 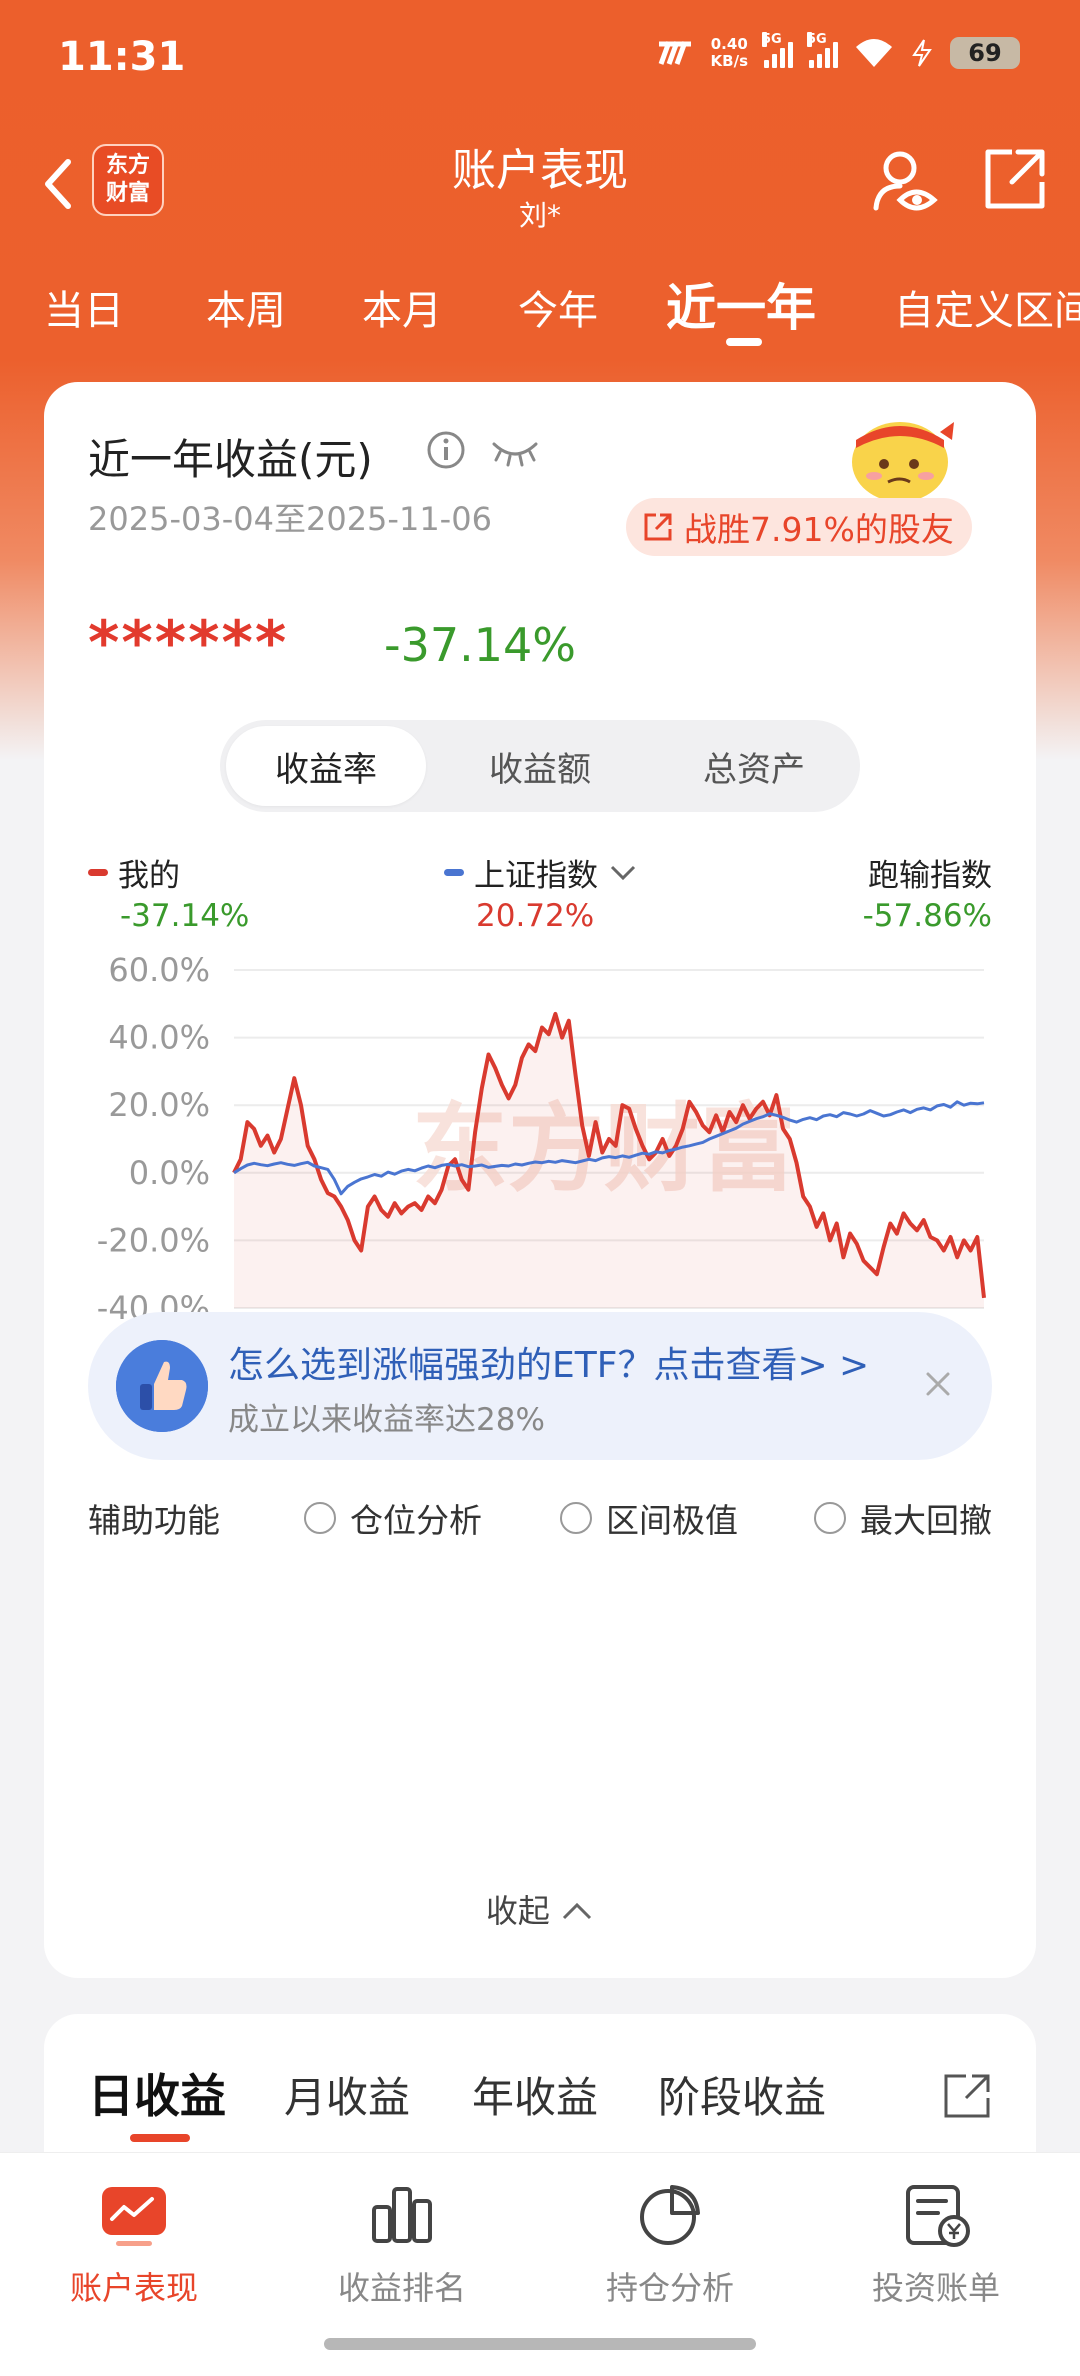 I want to click on wifi-icon, so click(x=874, y=53).